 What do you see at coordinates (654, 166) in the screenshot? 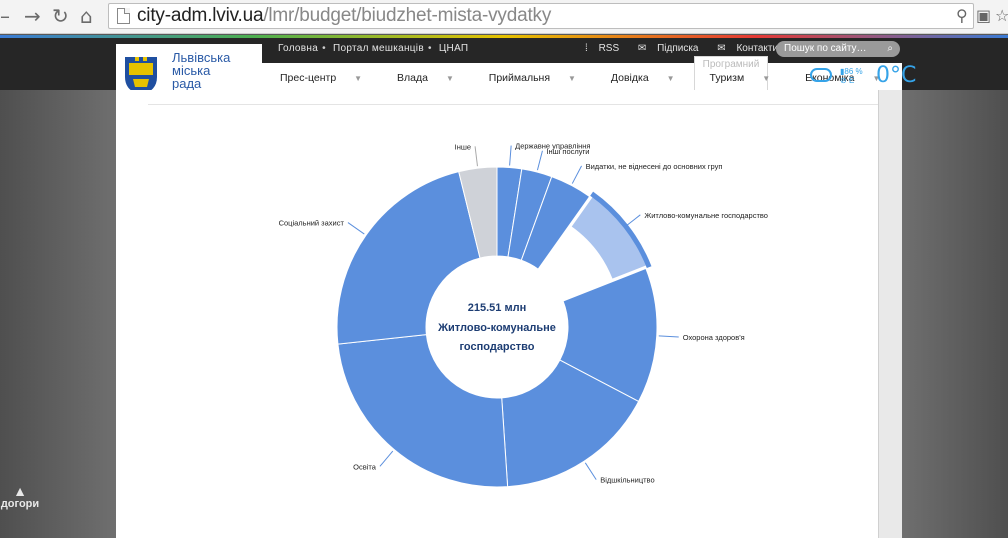
I see `slice-label-2: Видатки, не віднесені до основних груп` at bounding box center [654, 166].